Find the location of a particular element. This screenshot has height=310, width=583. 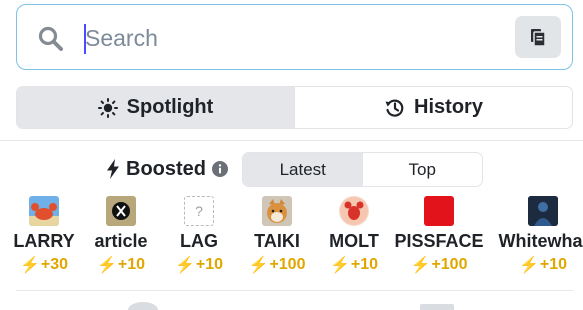

boosted-item-name: TAIKI is located at coordinates (277, 241).